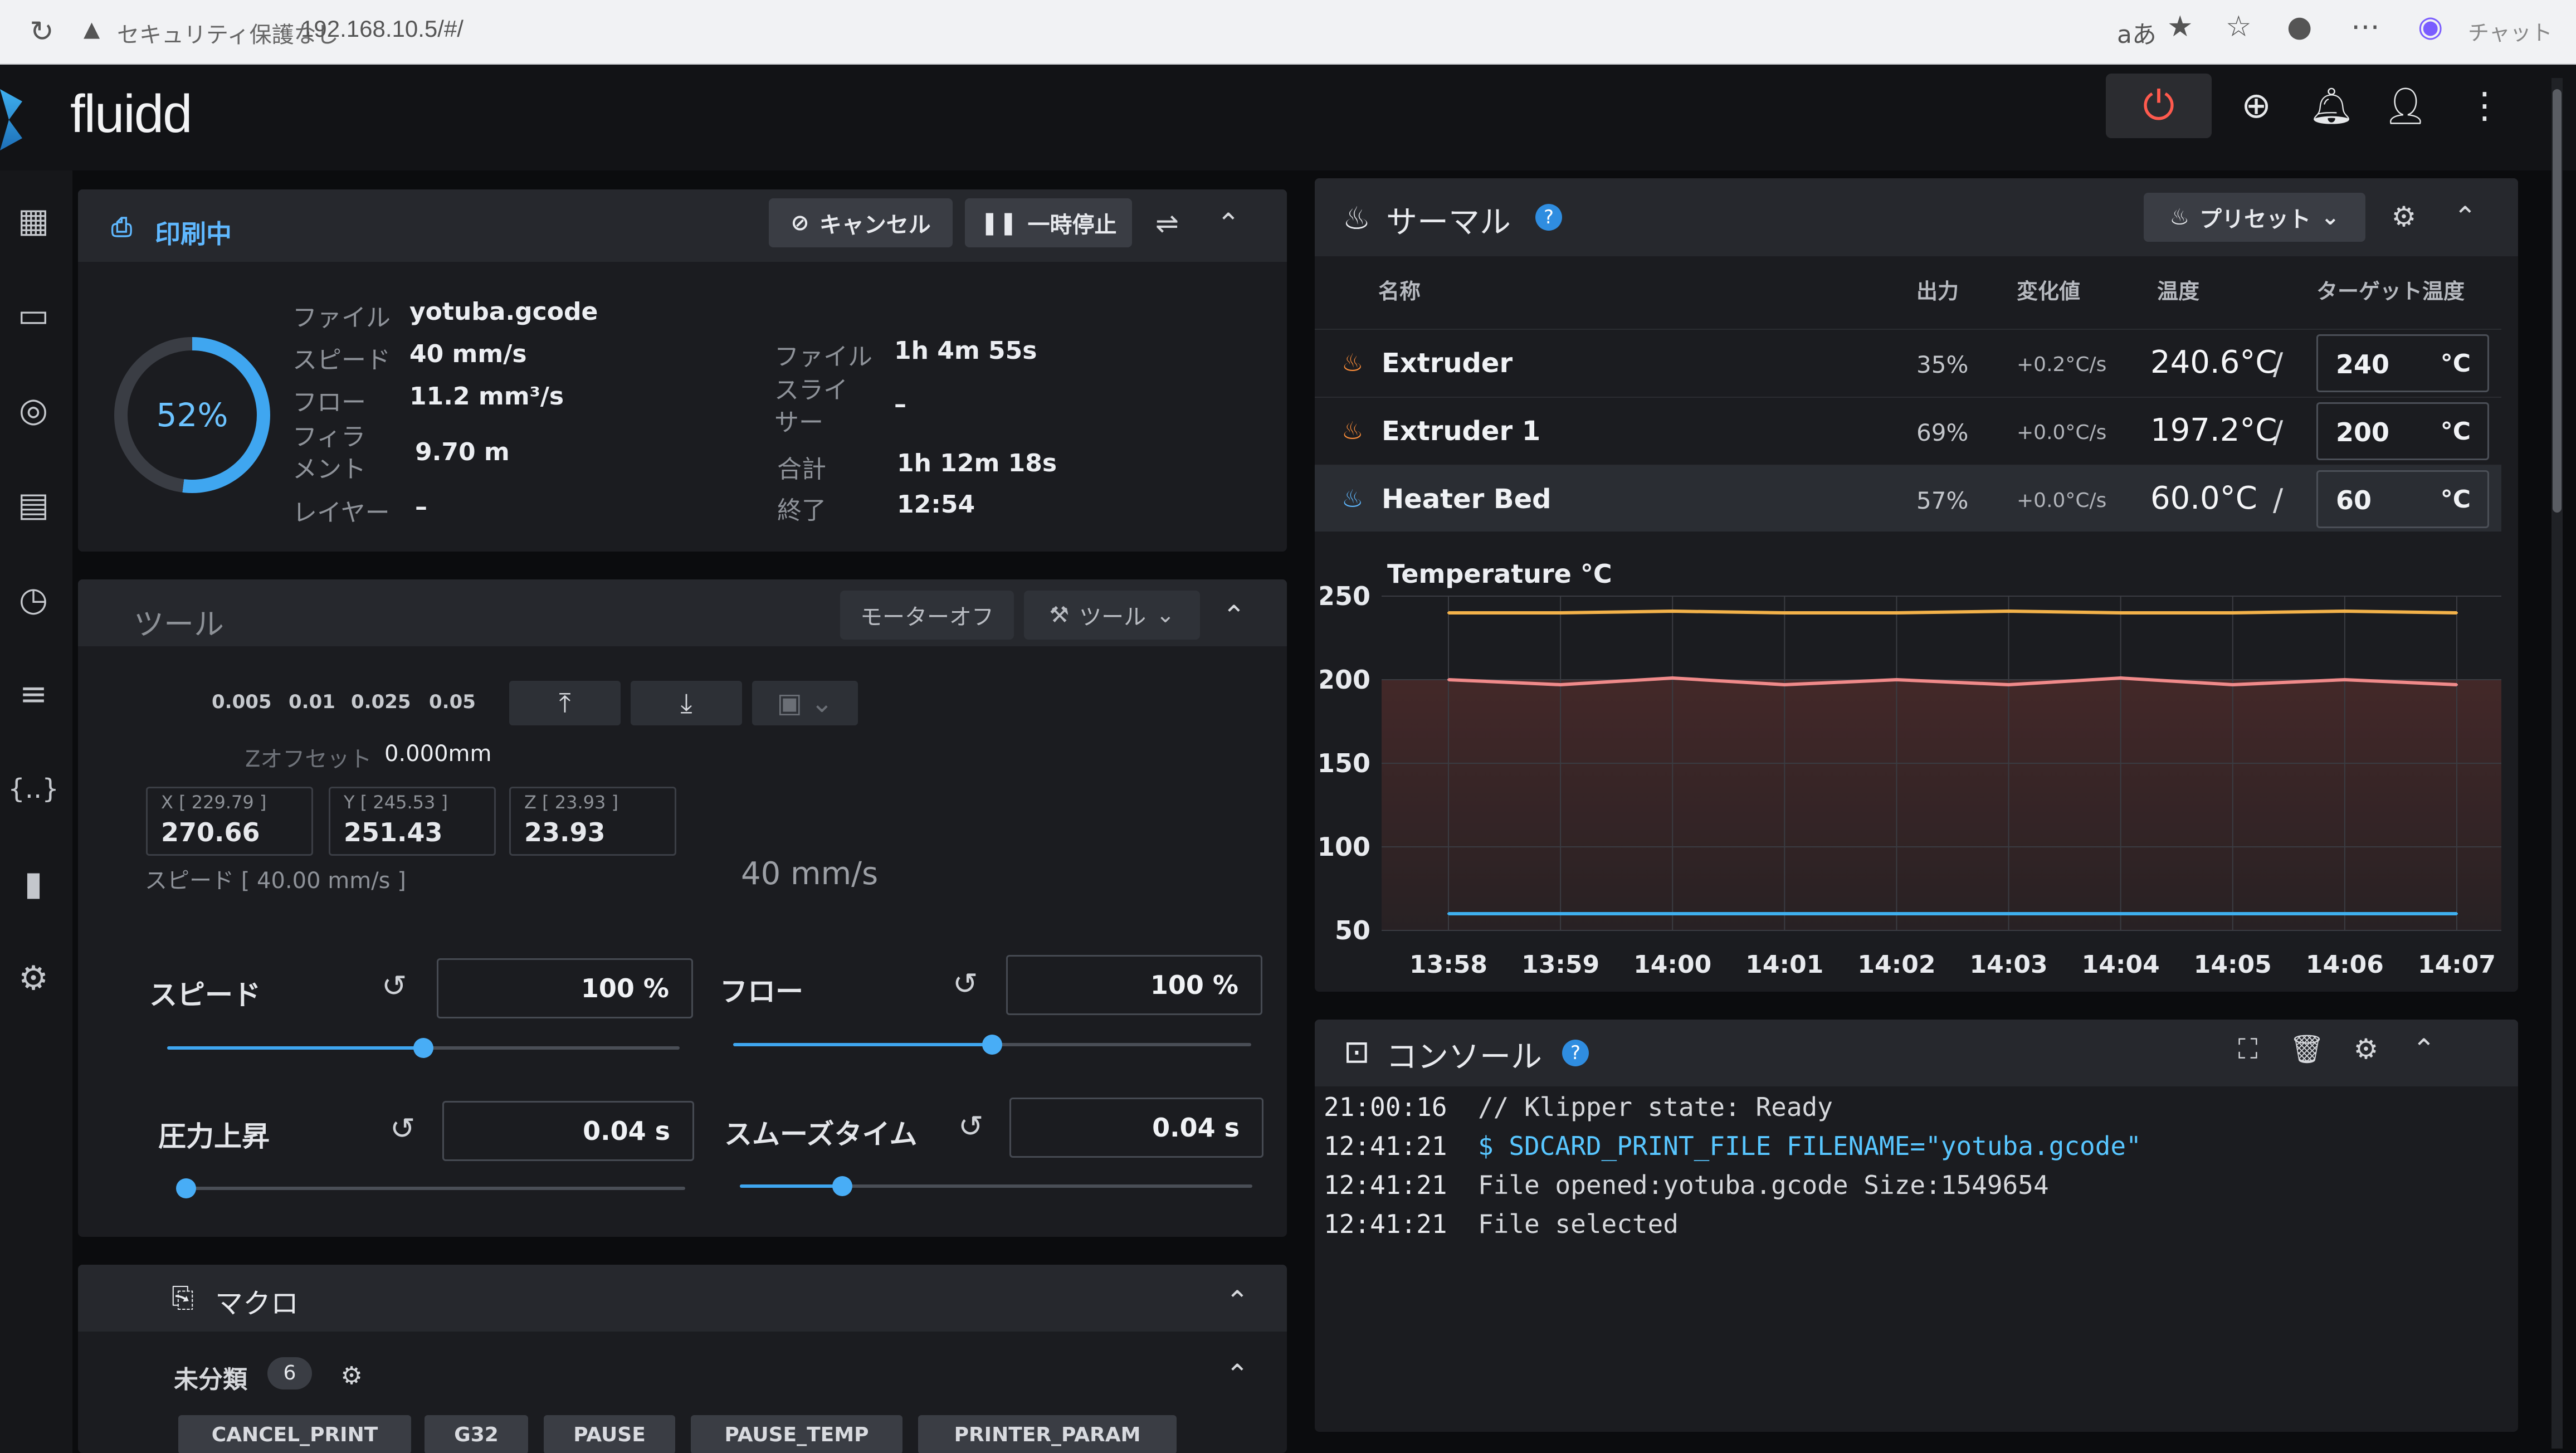 This screenshot has width=2576, height=1453. What do you see at coordinates (402, 1128) in the screenshot?
I see `pressure-advance-reset-icon: ↺` at bounding box center [402, 1128].